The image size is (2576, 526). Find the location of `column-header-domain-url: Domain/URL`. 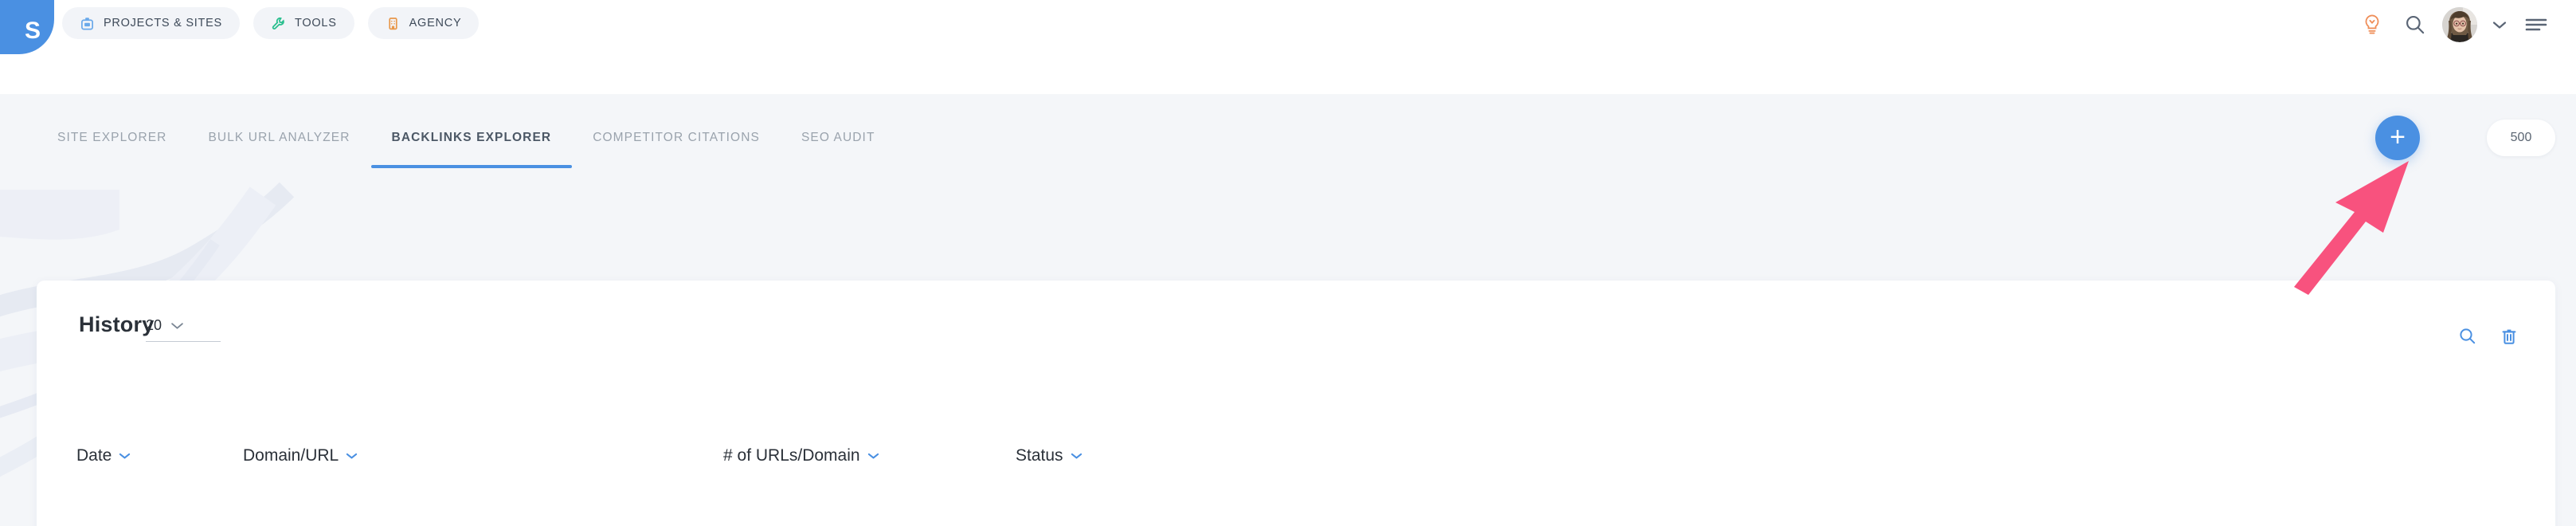

column-header-domain-url: Domain/URL is located at coordinates (300, 455).